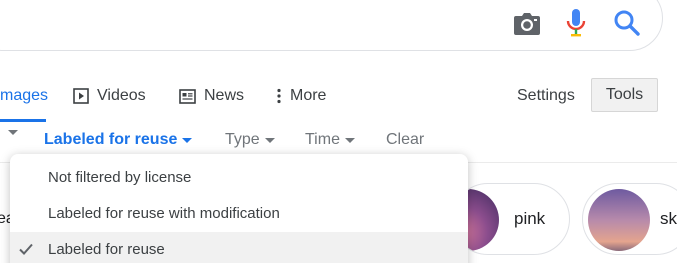 The image size is (677, 263). Describe the element at coordinates (224, 95) in the screenshot. I see `tab-news-label: News` at that location.